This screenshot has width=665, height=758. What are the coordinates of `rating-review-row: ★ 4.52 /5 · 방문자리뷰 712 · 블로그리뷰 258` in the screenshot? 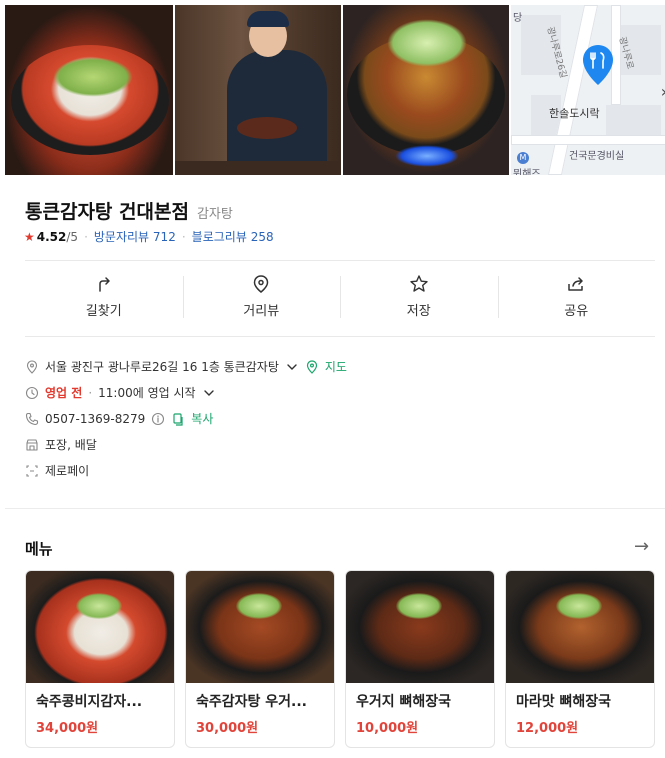 It's located at (149, 236).